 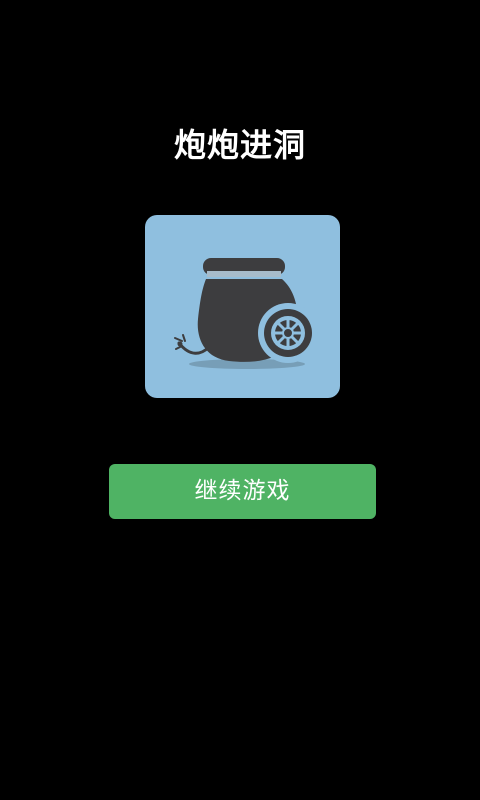 I want to click on game-icon-tile, so click(x=242, y=306).